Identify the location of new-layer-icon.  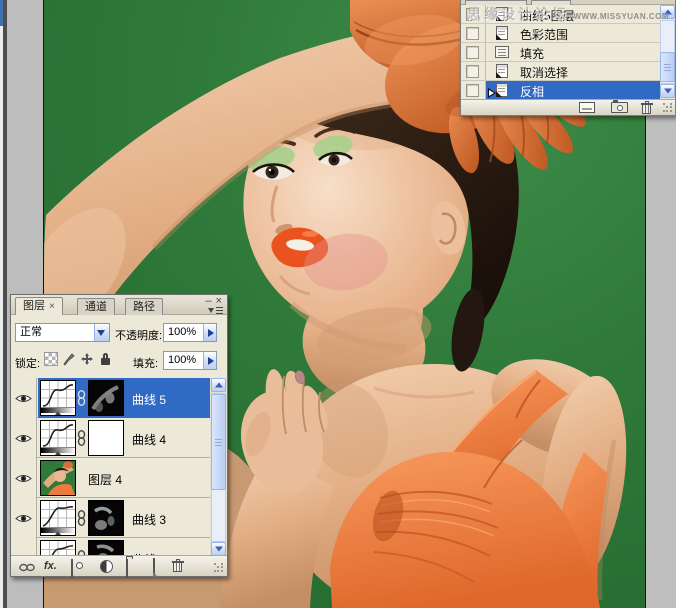
(155, 567).